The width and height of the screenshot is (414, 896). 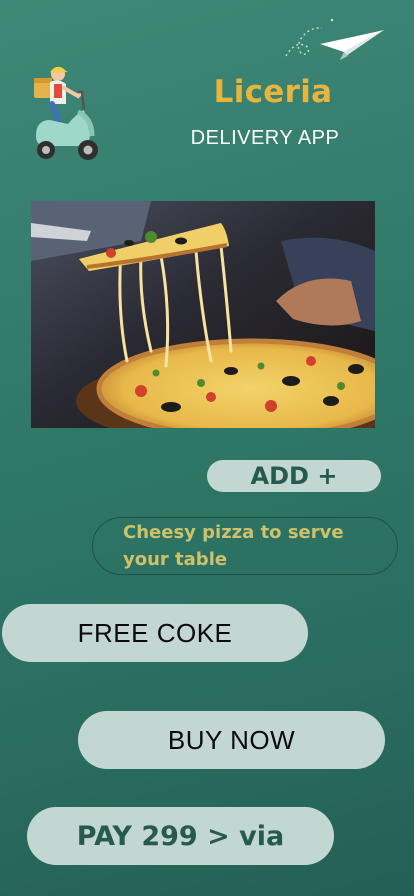 What do you see at coordinates (334, 39) in the screenshot?
I see `paper-plane-icon` at bounding box center [334, 39].